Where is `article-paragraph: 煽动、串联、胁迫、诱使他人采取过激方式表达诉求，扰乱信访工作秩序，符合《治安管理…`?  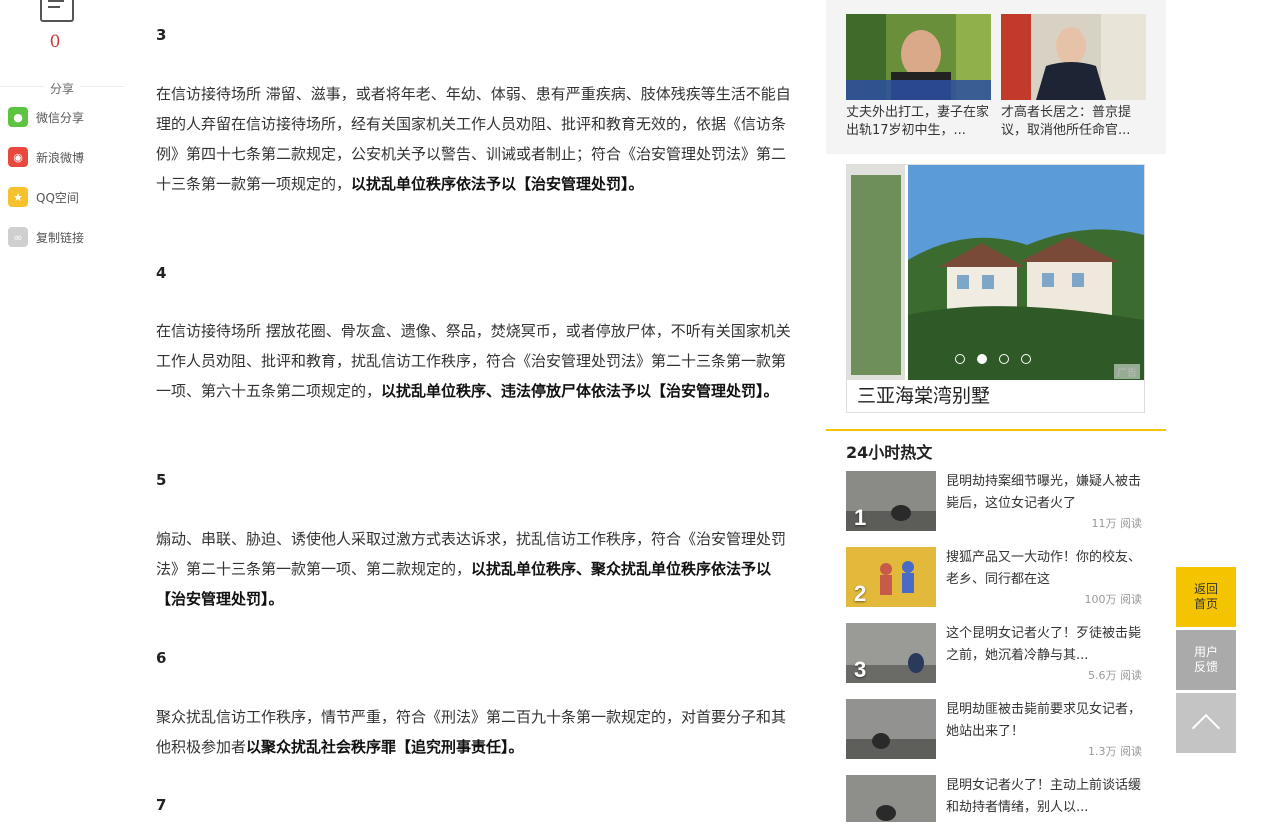 article-paragraph: 煽动、串联、胁迫、诱使他人采取过激方式表达诉求，扰乱信访工作秩序，符合《治安管理… is located at coordinates (471, 569).